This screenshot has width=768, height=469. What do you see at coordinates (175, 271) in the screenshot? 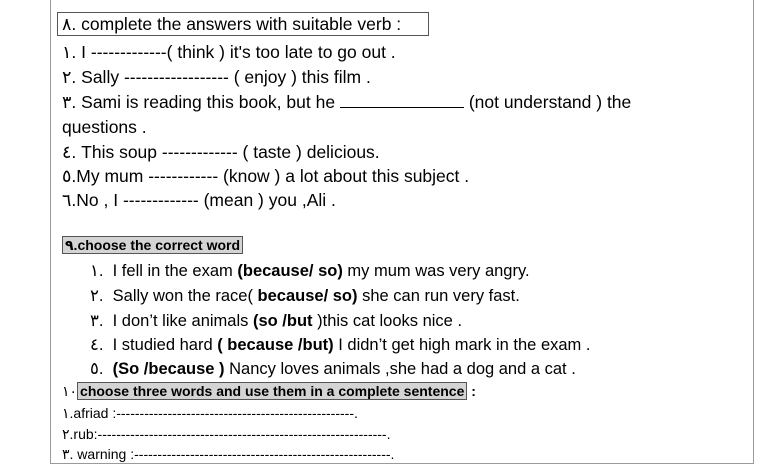
I see `item-prompt: I fell in the exam` at bounding box center [175, 271].